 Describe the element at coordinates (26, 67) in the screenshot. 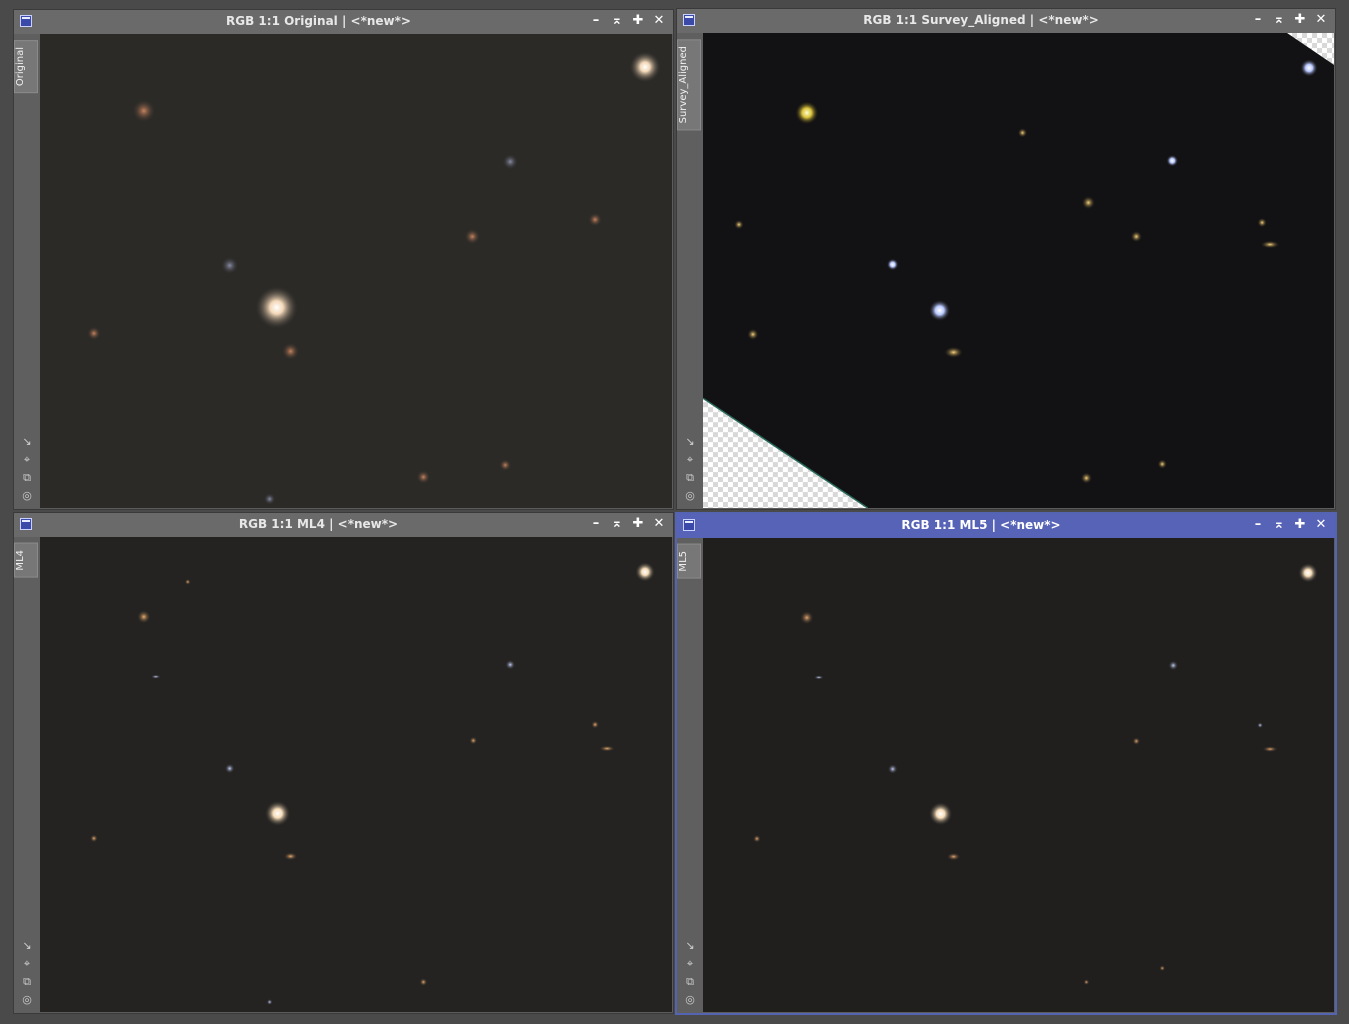

I see `view-tab-original: Original` at that location.